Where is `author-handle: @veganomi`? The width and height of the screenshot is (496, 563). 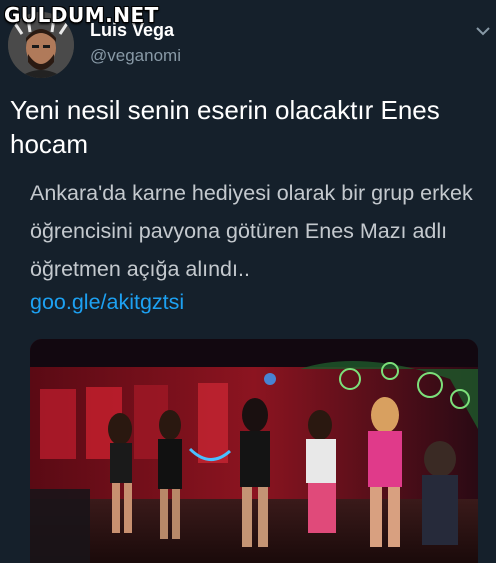
author-handle: @veganomi is located at coordinates (135, 56).